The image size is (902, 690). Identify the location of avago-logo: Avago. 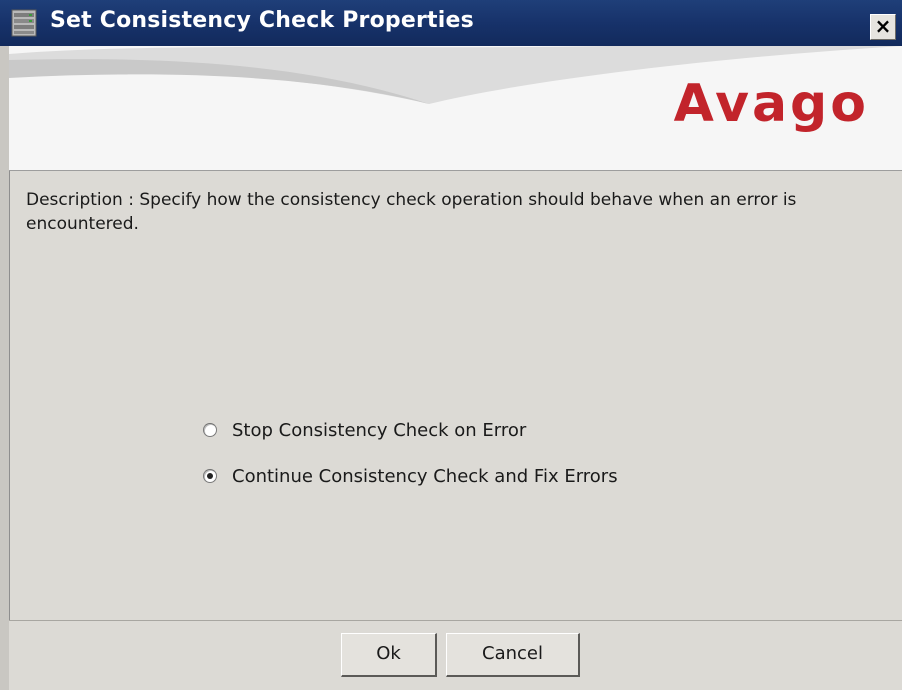
(771, 104).